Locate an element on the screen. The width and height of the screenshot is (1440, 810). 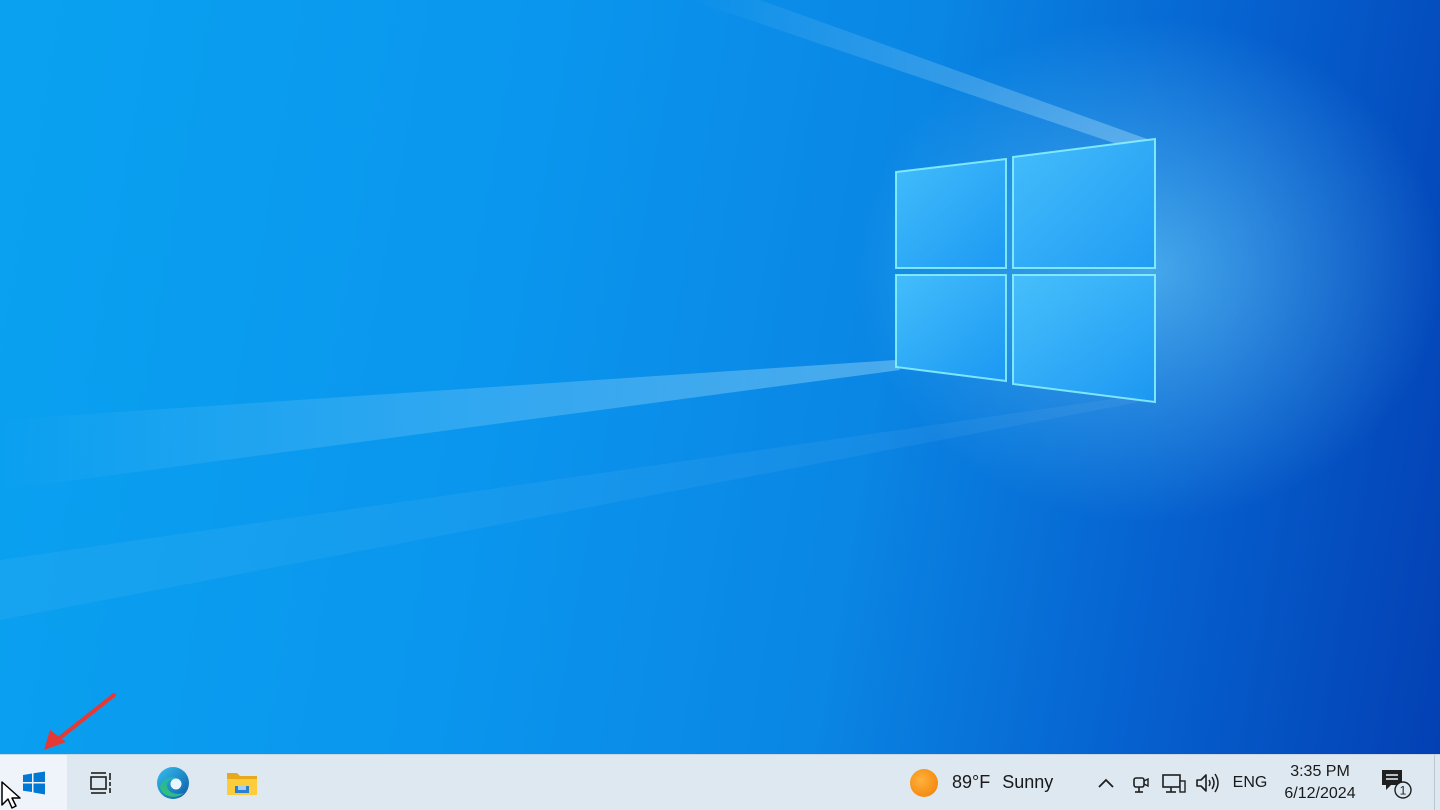
volume-button is located at coordinates (1208, 782).